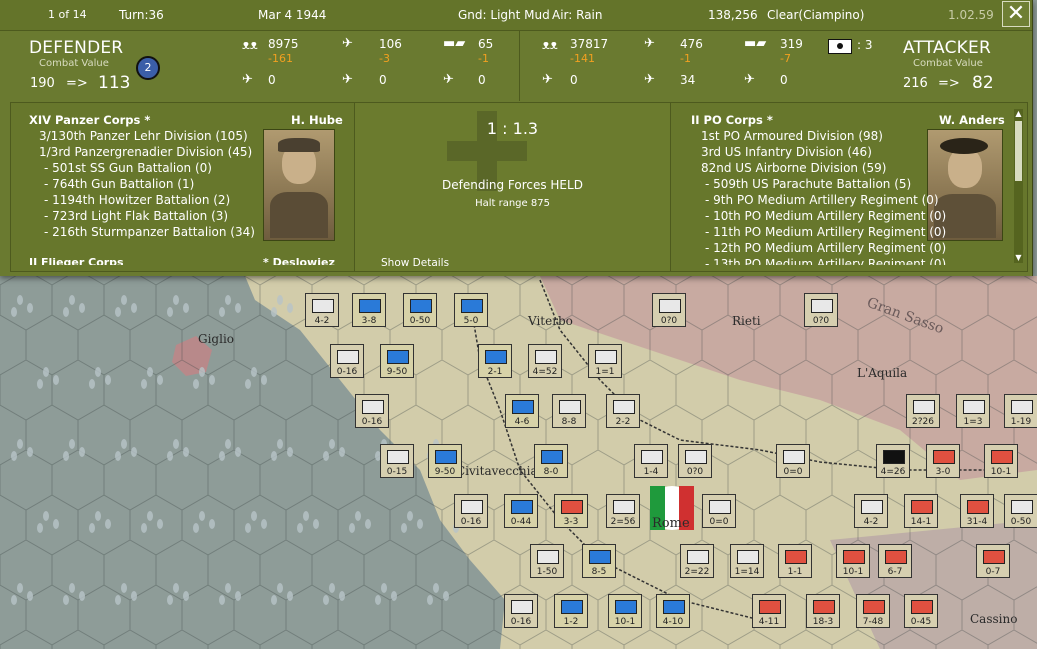 Image resolution: width=1037 pixels, height=649 pixels. Describe the element at coordinates (786, 152) in the screenshot. I see `attacker-unit-2: 3rd US Infantry Division (46)` at that location.